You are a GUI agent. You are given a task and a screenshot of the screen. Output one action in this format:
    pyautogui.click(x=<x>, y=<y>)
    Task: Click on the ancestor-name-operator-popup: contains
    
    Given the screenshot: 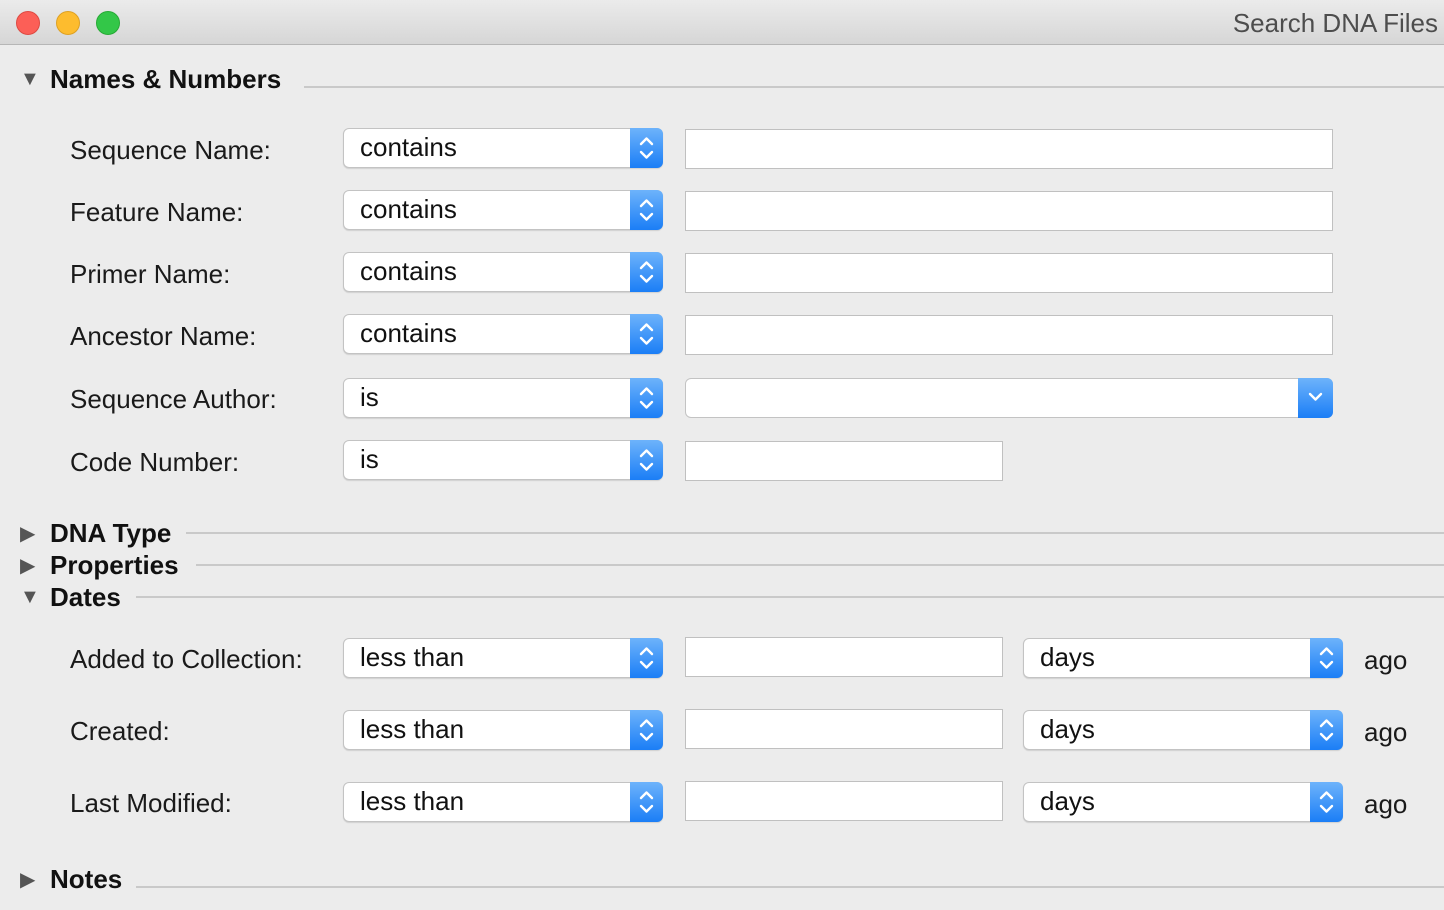 What is the action you would take?
    pyautogui.click(x=503, y=334)
    